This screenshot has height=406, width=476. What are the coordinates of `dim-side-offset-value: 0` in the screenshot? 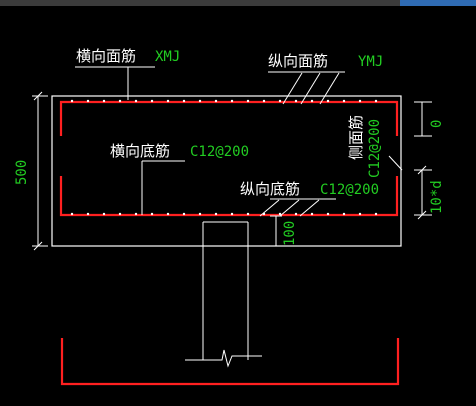 It's located at (437, 124).